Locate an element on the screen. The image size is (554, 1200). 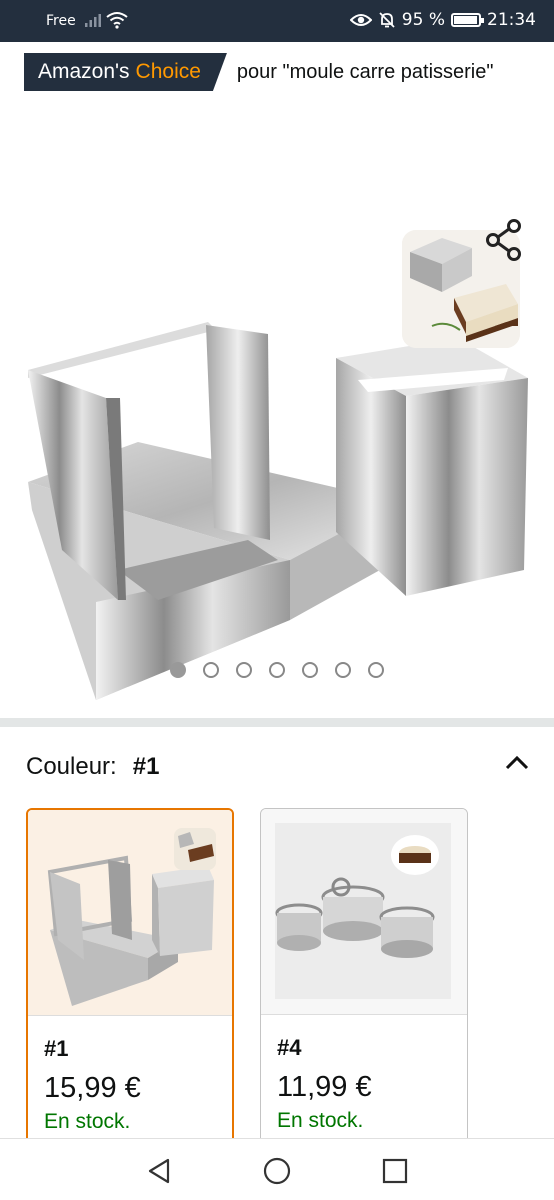
chevron-up-icon is located at coordinates (517, 763).